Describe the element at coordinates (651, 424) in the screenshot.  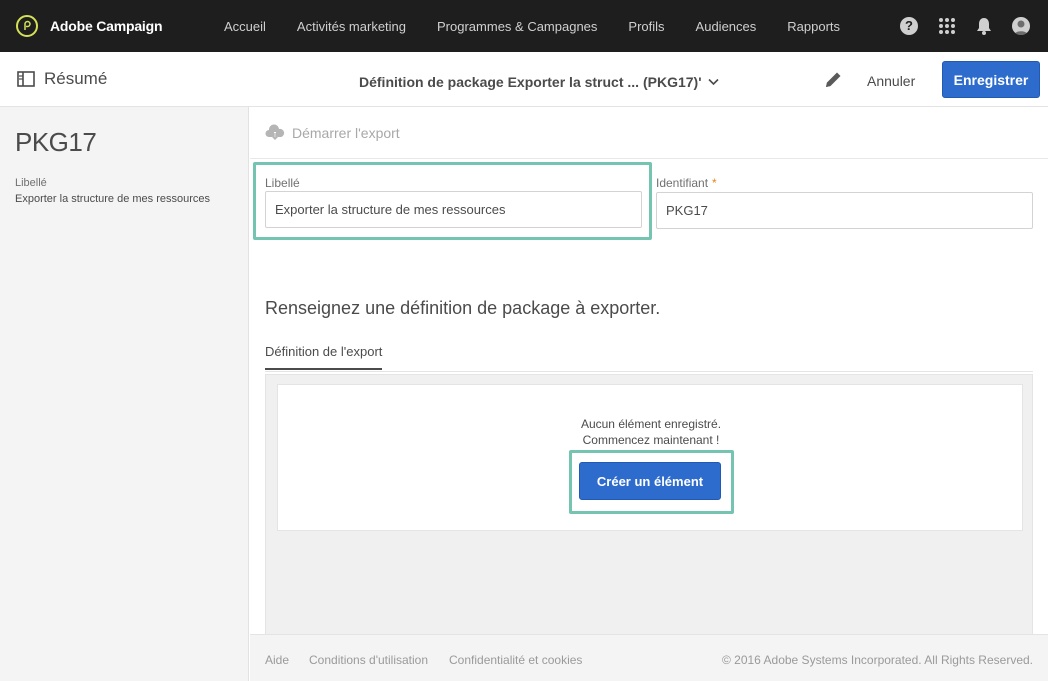
I see `empty-state-line1: Aucun élément enregistré.` at that location.